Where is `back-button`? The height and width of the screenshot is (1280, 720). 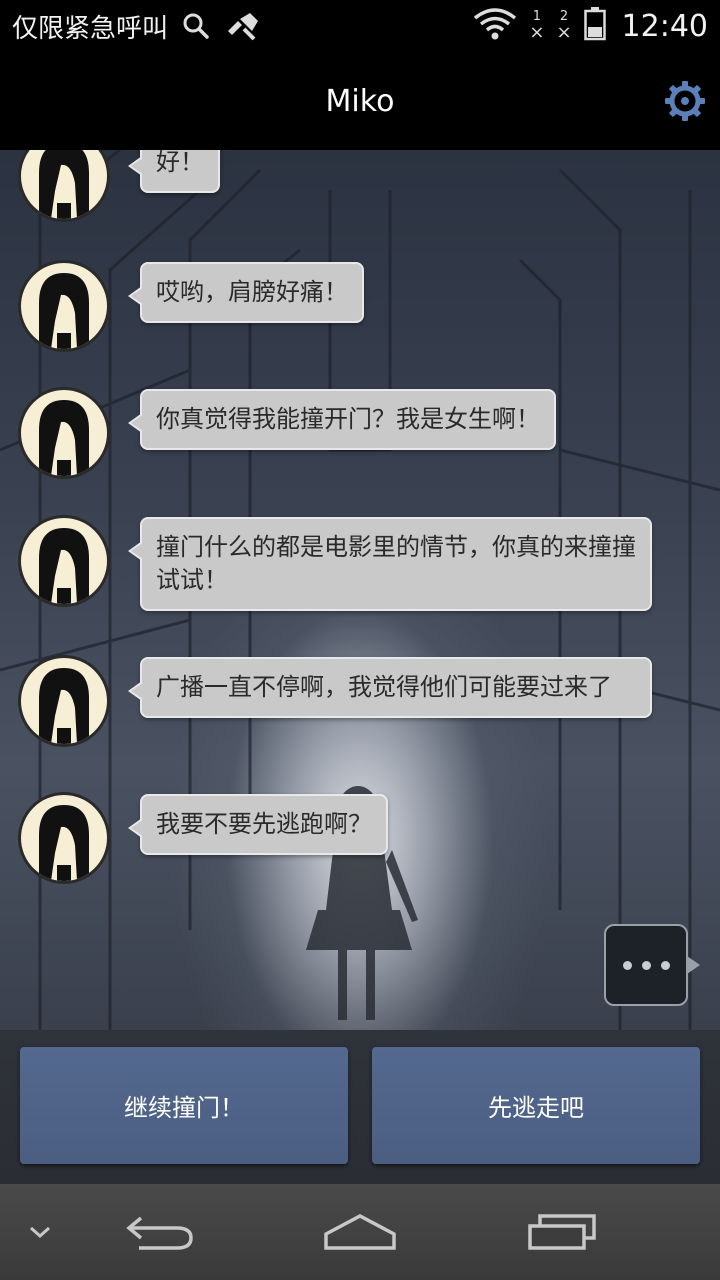
back-button is located at coordinates (160, 1232).